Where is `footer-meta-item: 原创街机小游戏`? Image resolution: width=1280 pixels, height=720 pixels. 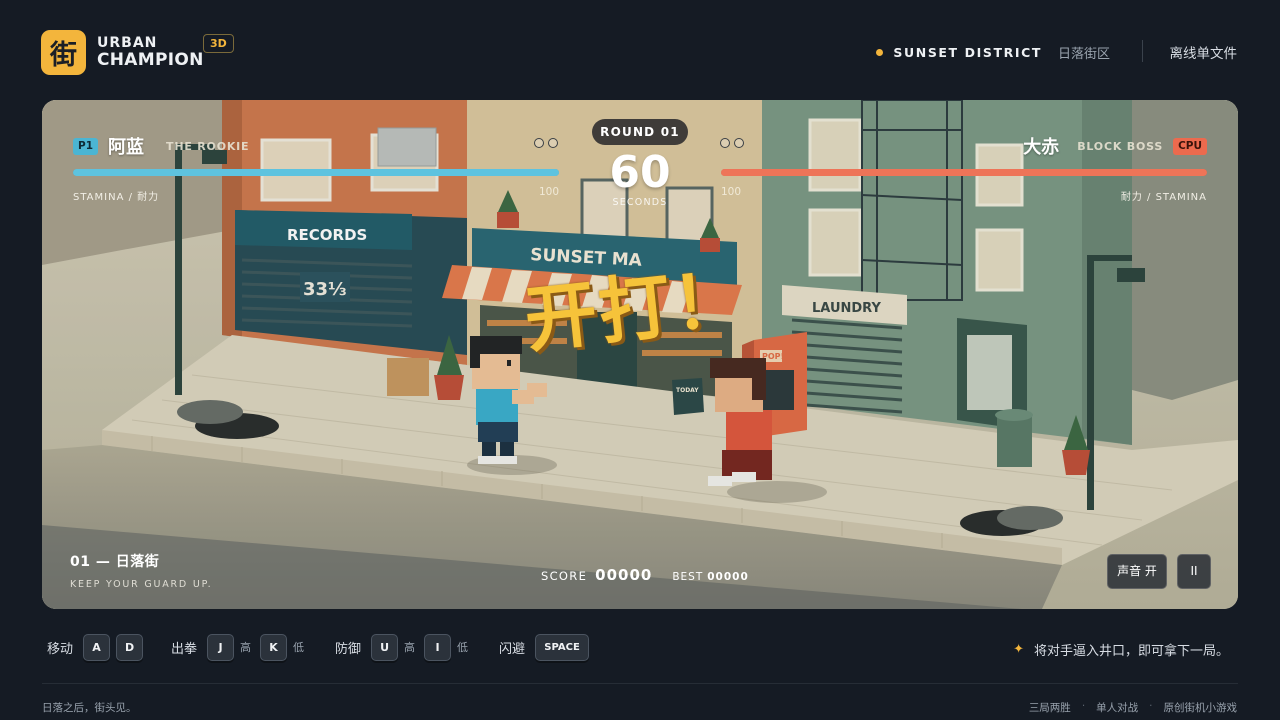
footer-meta-item: 原创街机小游戏 is located at coordinates (1200, 708).